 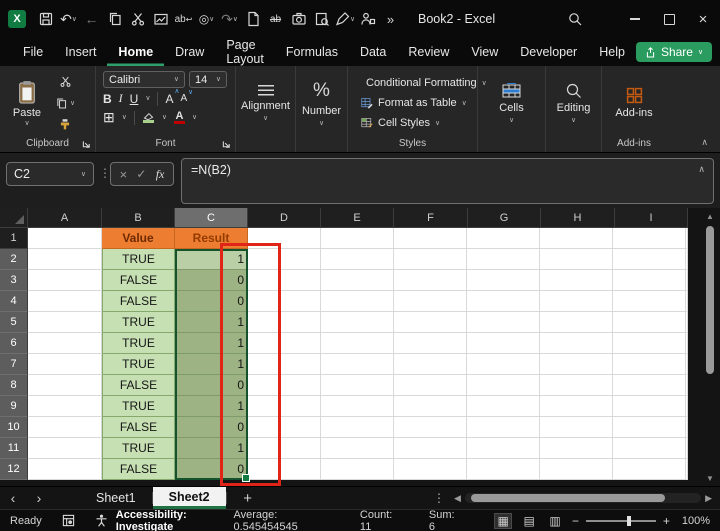 I want to click on row-header: 9, so click(x=14, y=406).